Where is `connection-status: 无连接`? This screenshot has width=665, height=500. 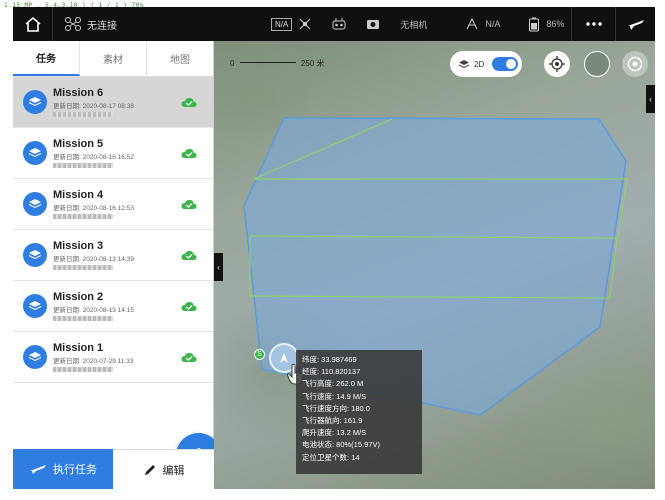 connection-status: 无连接 is located at coordinates (135, 24).